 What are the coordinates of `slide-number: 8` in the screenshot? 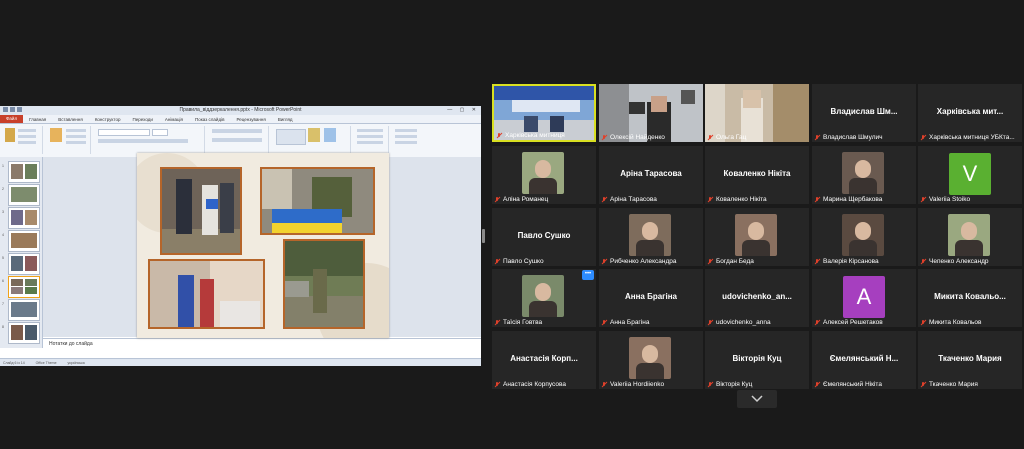 It's located at (3, 327).